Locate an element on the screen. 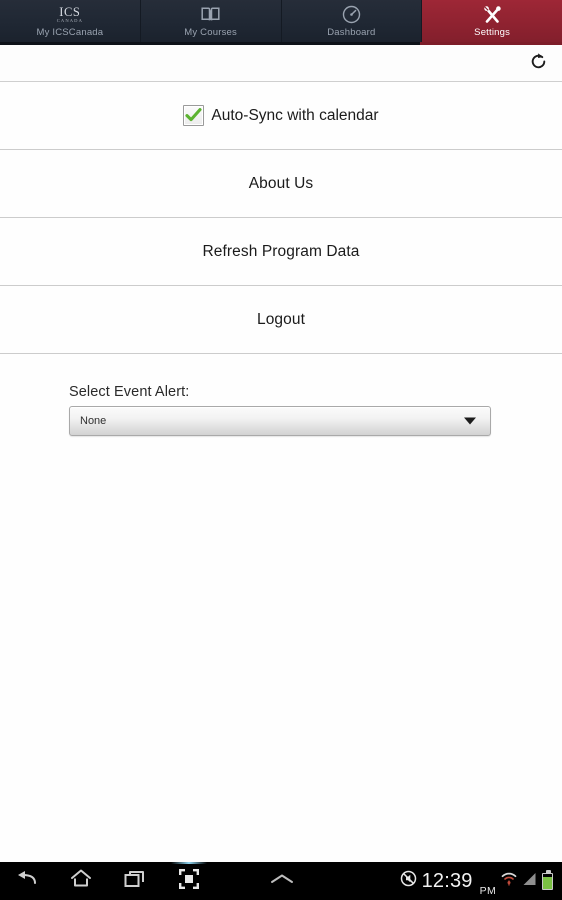 Image resolution: width=562 pixels, height=900 pixels. tab-settings: Settings is located at coordinates (492, 21).